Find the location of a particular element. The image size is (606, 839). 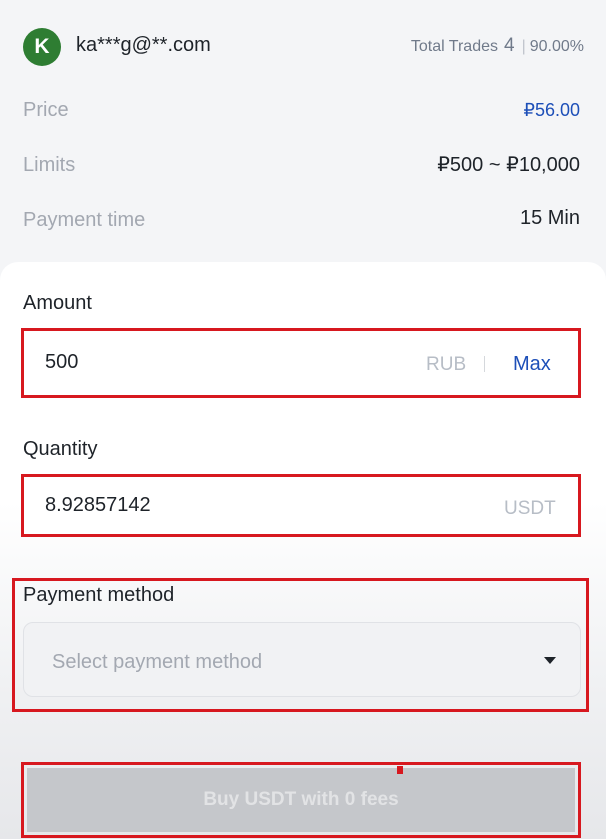

avatar: K is located at coordinates (42, 47).